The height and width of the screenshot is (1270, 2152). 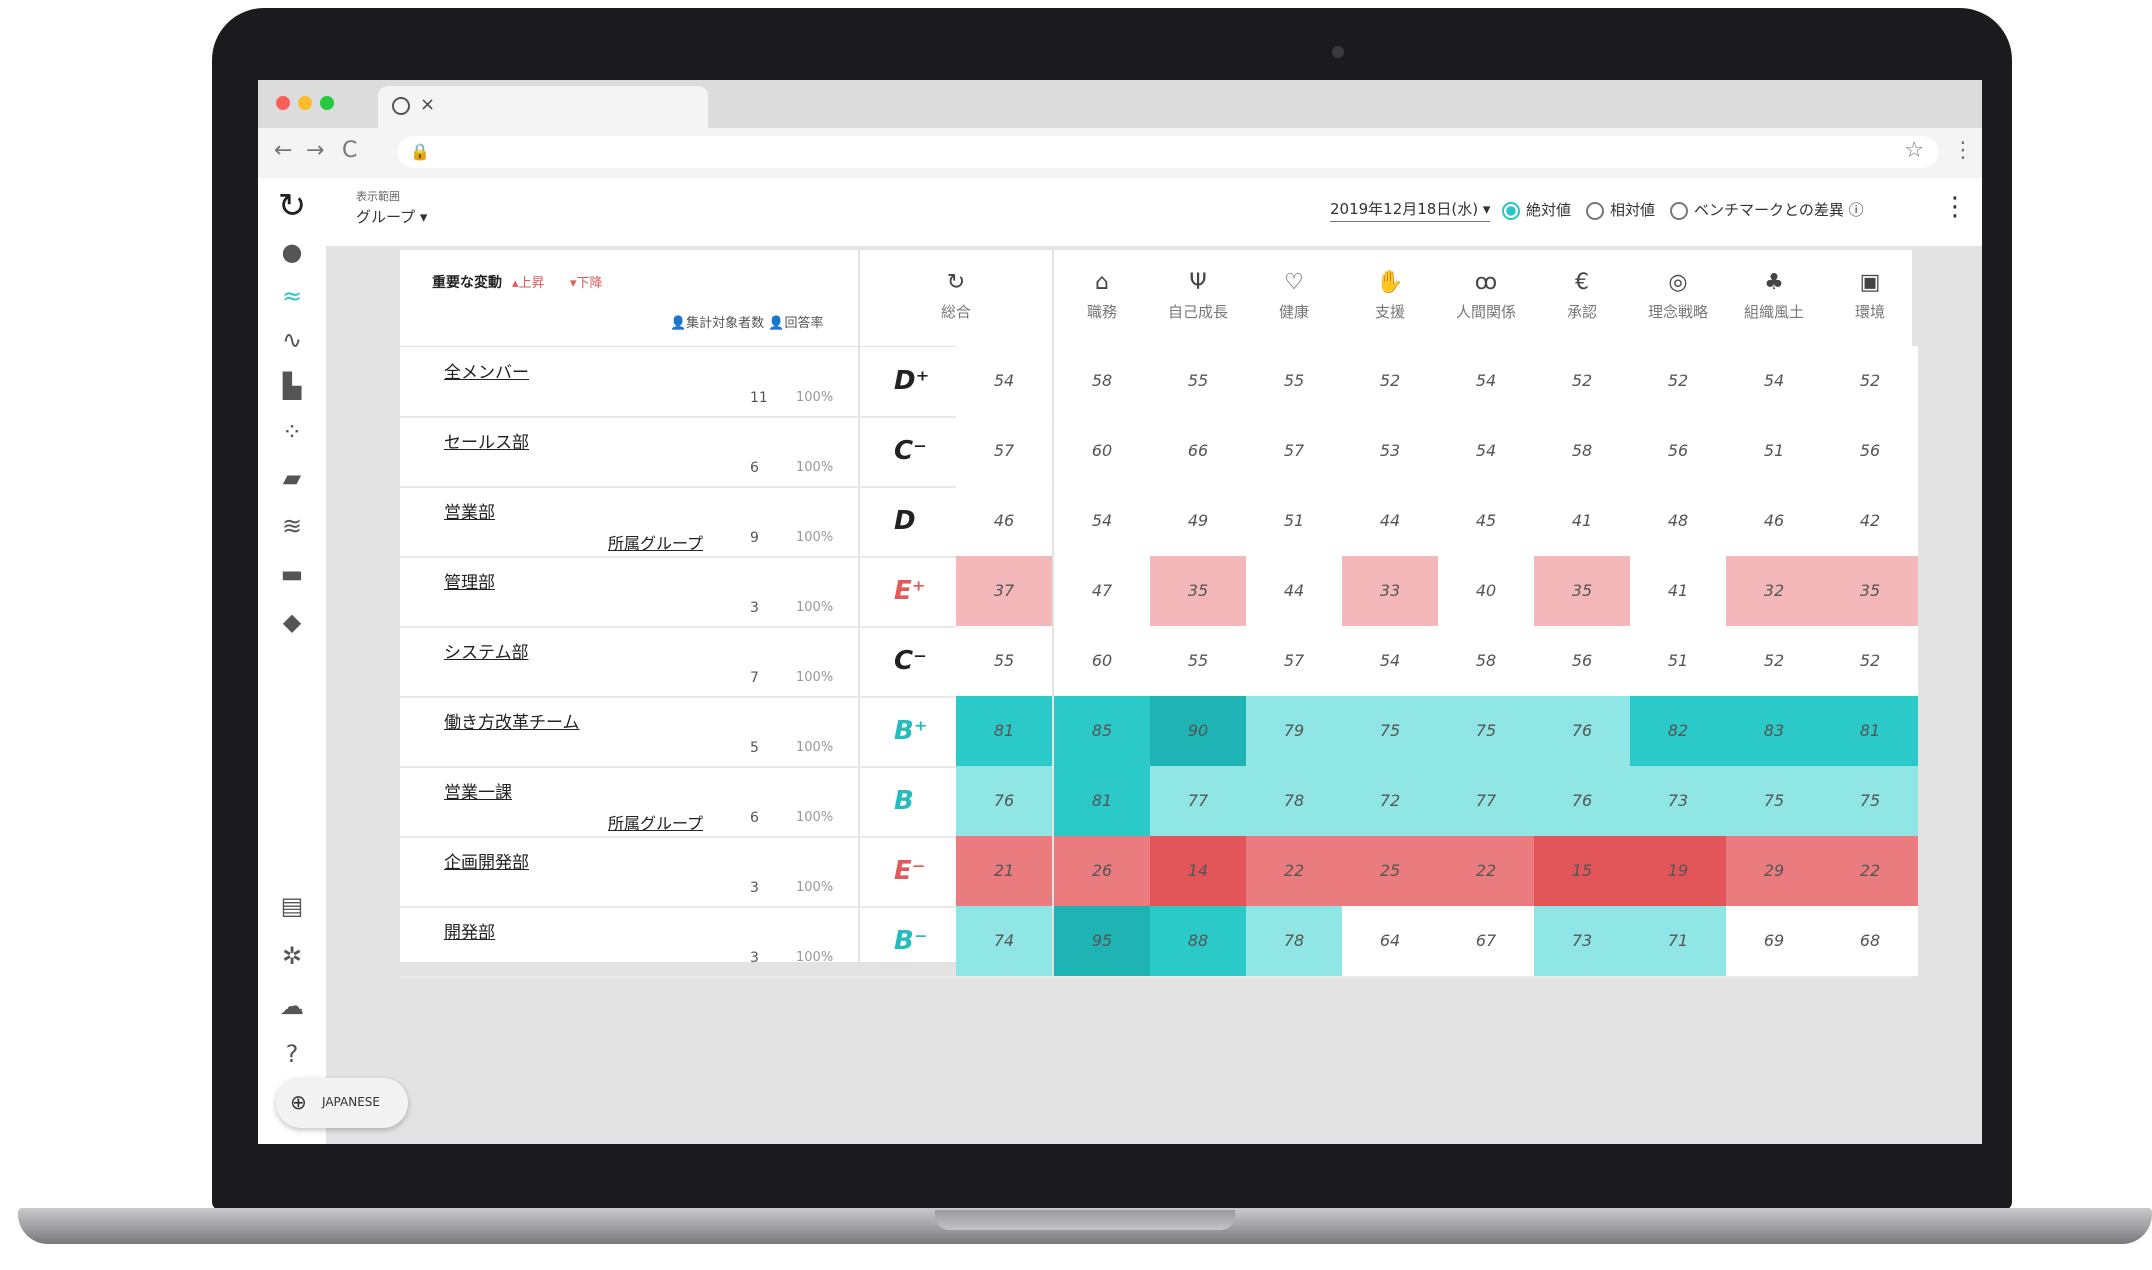 I want to click on row-total-score: 81, so click(x=1004, y=731).